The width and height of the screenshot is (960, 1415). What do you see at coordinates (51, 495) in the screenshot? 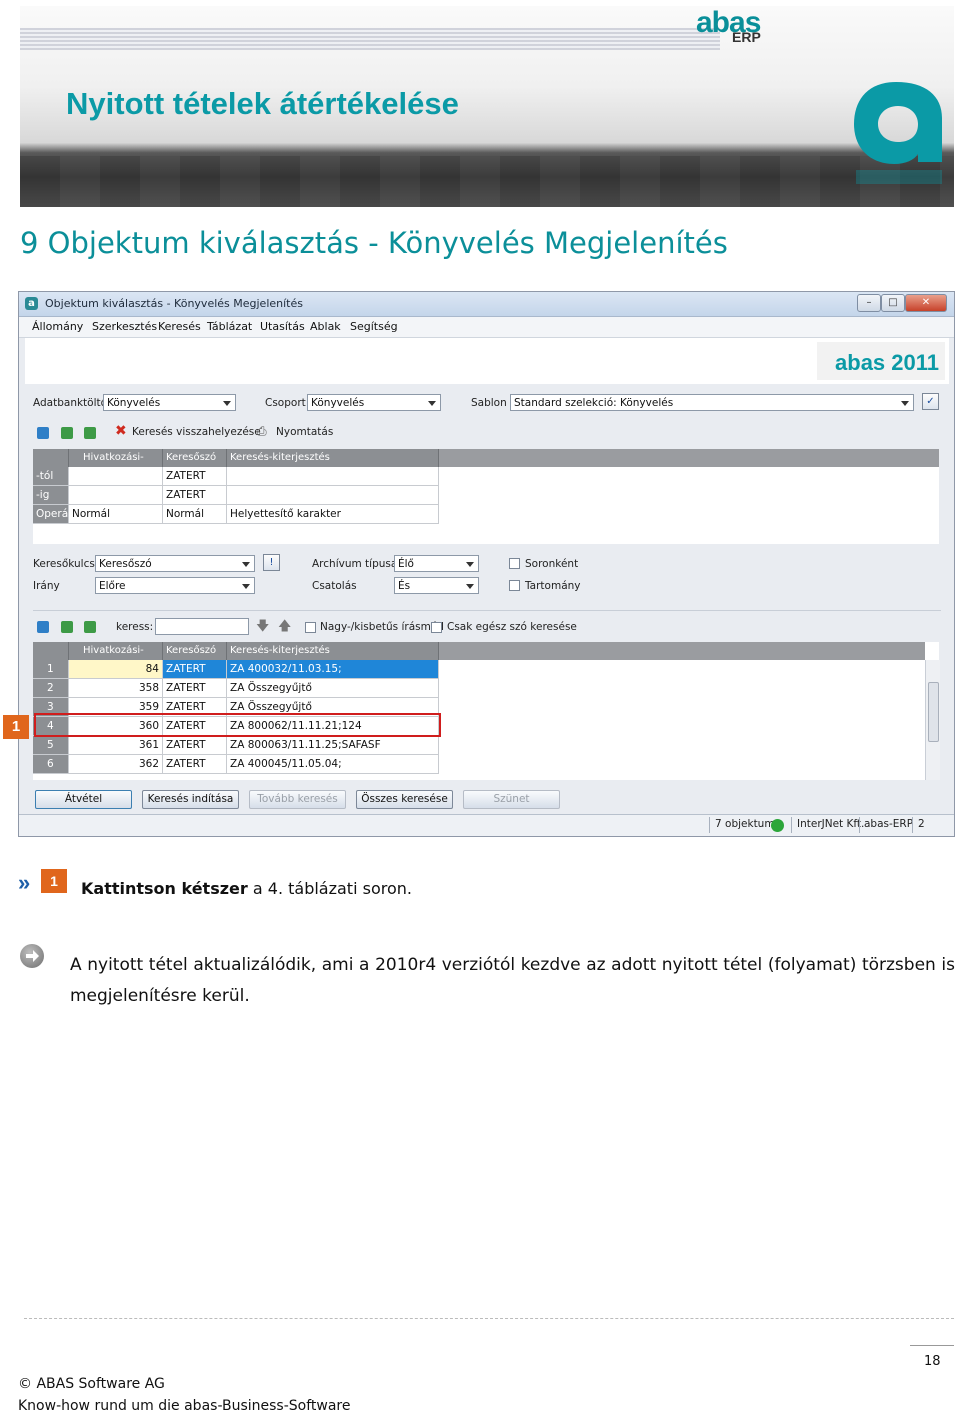
I see `criteria-row-label: -ig` at bounding box center [51, 495].